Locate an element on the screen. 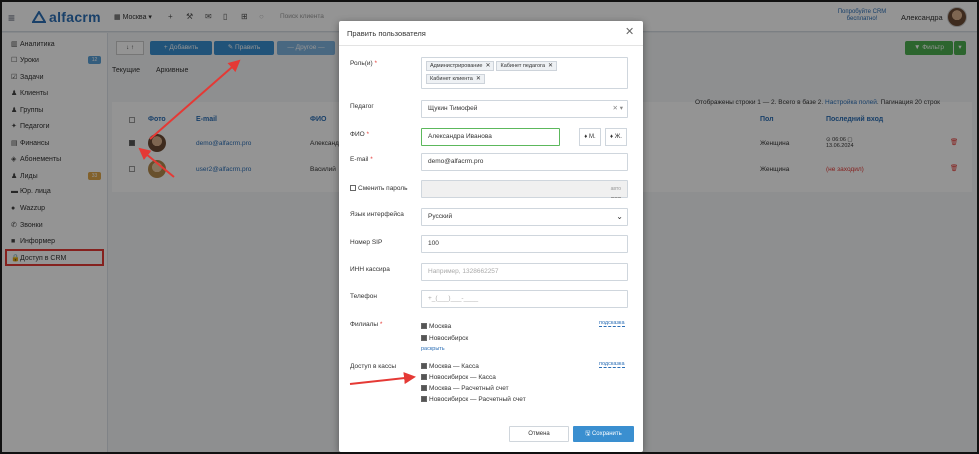  cash-label: Москва — Расчетный счет is located at coordinates (469, 388).